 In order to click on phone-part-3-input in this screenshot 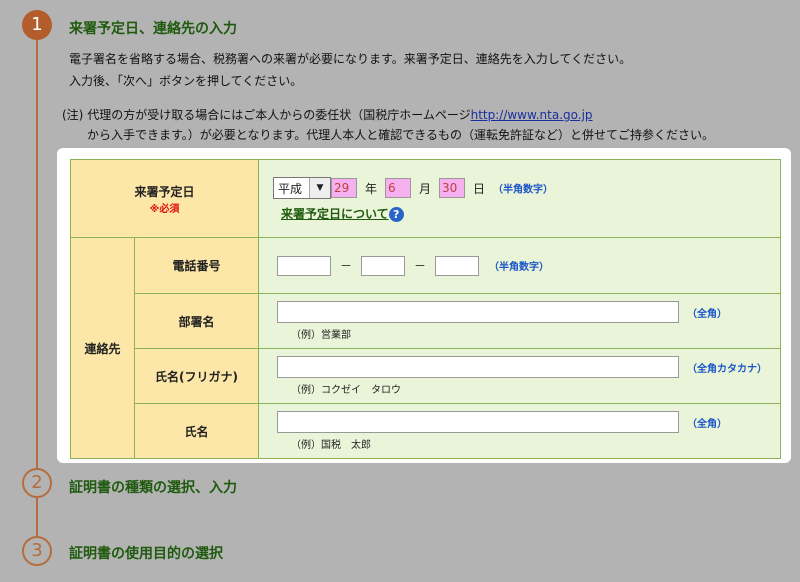, I will do `click(457, 265)`.